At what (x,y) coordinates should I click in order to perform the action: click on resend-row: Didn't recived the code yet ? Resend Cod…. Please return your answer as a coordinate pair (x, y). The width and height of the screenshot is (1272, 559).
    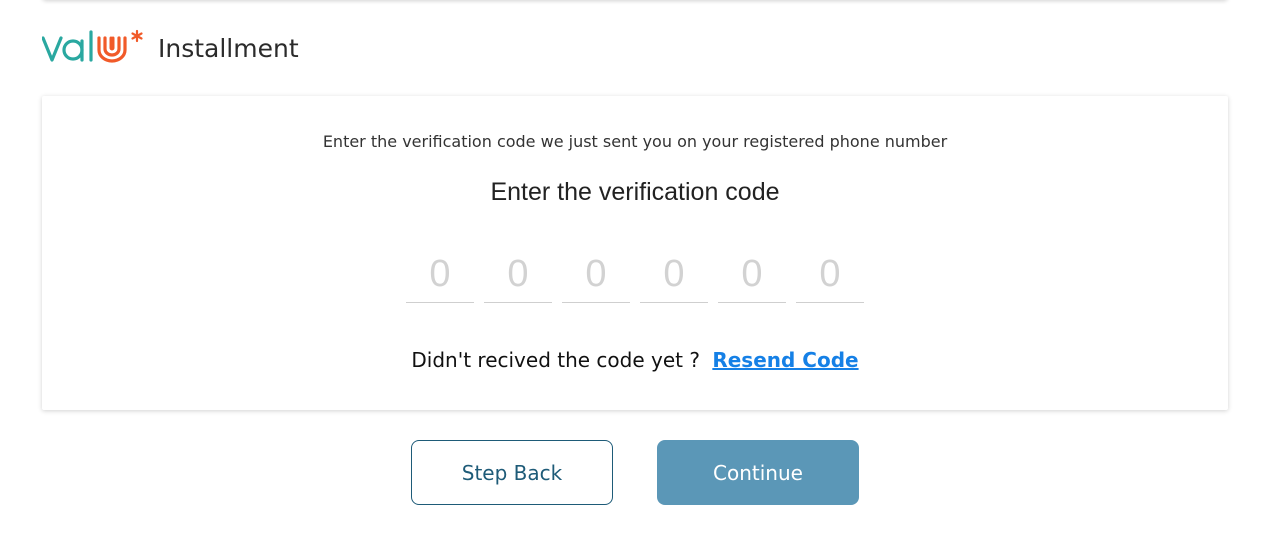
    Looking at the image, I should click on (635, 360).